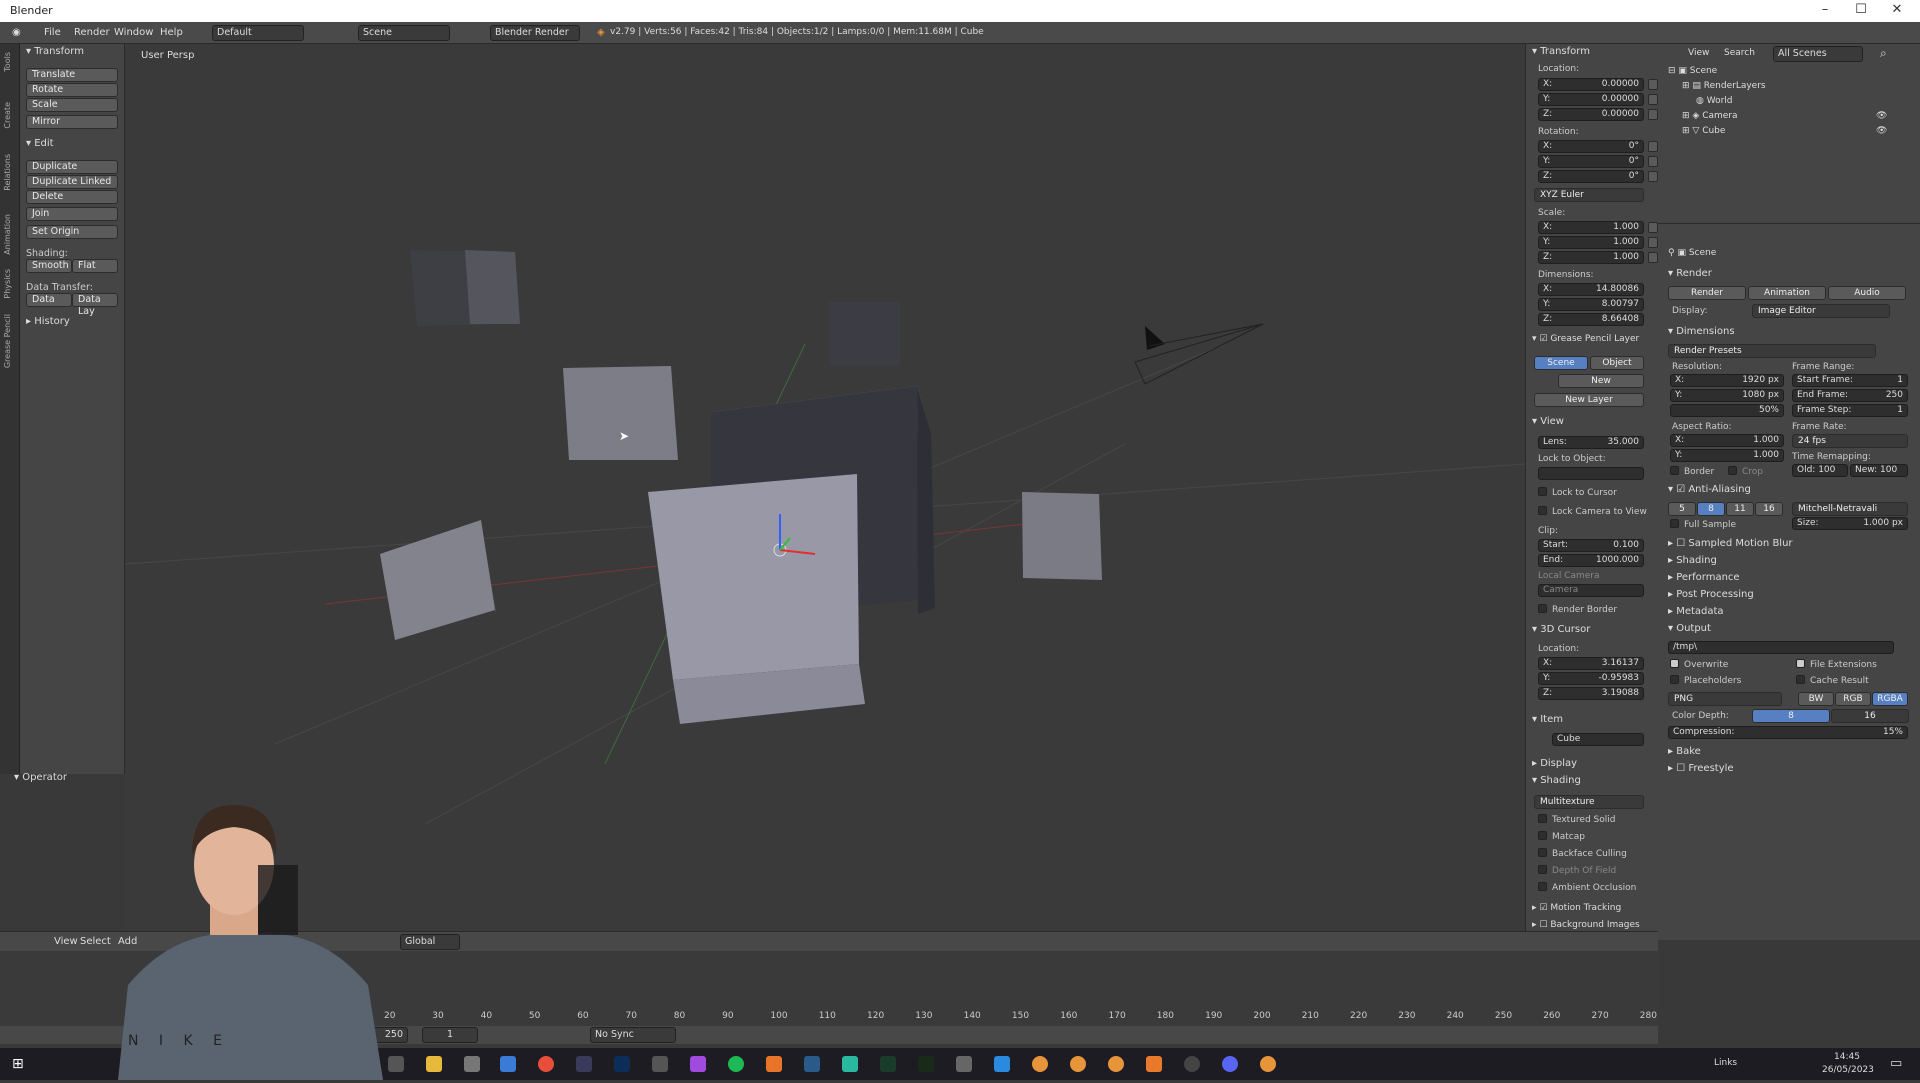 This screenshot has height=1083, width=1920. Describe the element at coordinates (1591, 114) in the screenshot. I see `location-z-field: Z: 0.00000` at that location.